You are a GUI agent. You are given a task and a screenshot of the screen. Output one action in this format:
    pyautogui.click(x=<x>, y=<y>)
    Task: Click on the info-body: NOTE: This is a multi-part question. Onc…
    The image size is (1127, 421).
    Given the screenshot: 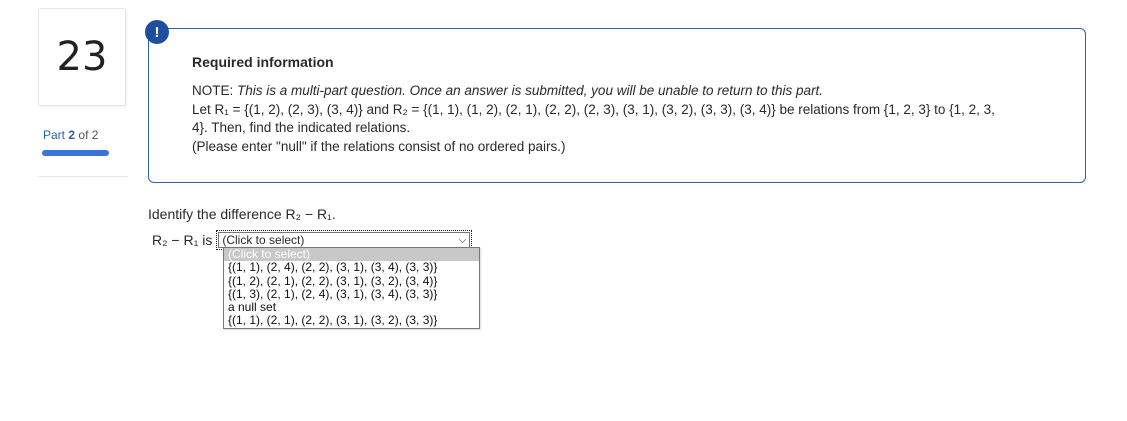 What is the action you would take?
    pyautogui.click(x=632, y=119)
    